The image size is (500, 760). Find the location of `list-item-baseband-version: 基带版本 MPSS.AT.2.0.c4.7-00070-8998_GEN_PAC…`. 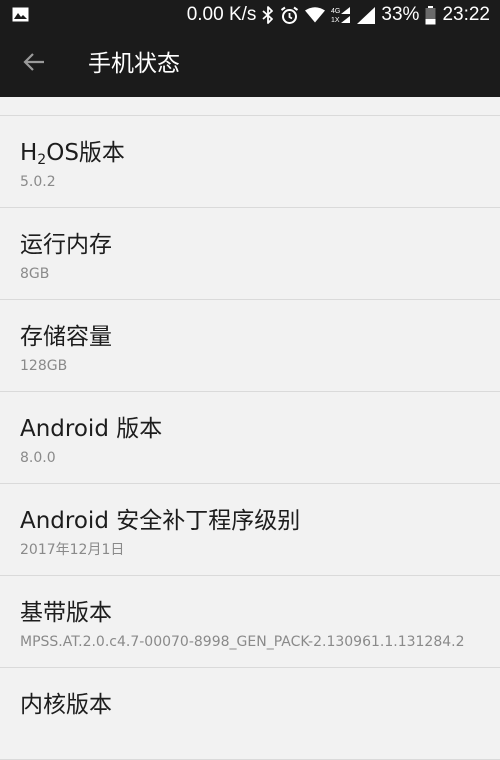

list-item-baseband-version: 基带版本 MPSS.AT.2.0.c4.7-00070-8998_GEN_PAC… is located at coordinates (250, 622).